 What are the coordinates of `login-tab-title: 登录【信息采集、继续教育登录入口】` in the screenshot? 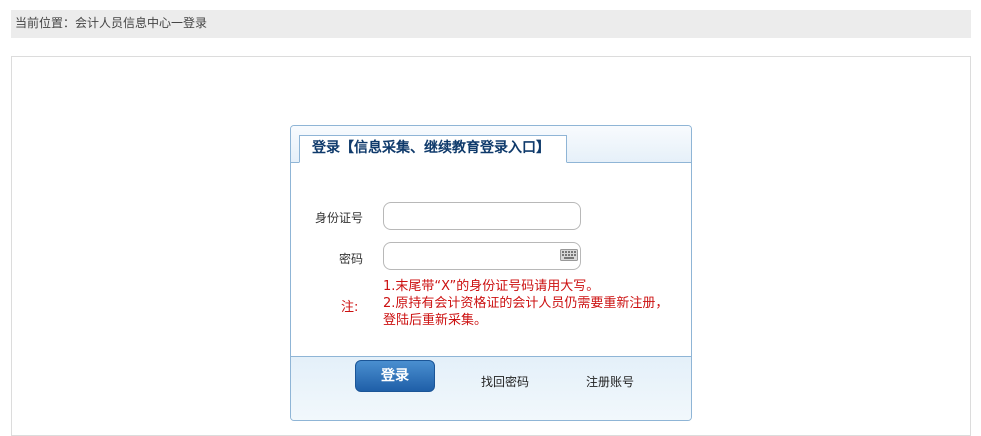 It's located at (431, 148).